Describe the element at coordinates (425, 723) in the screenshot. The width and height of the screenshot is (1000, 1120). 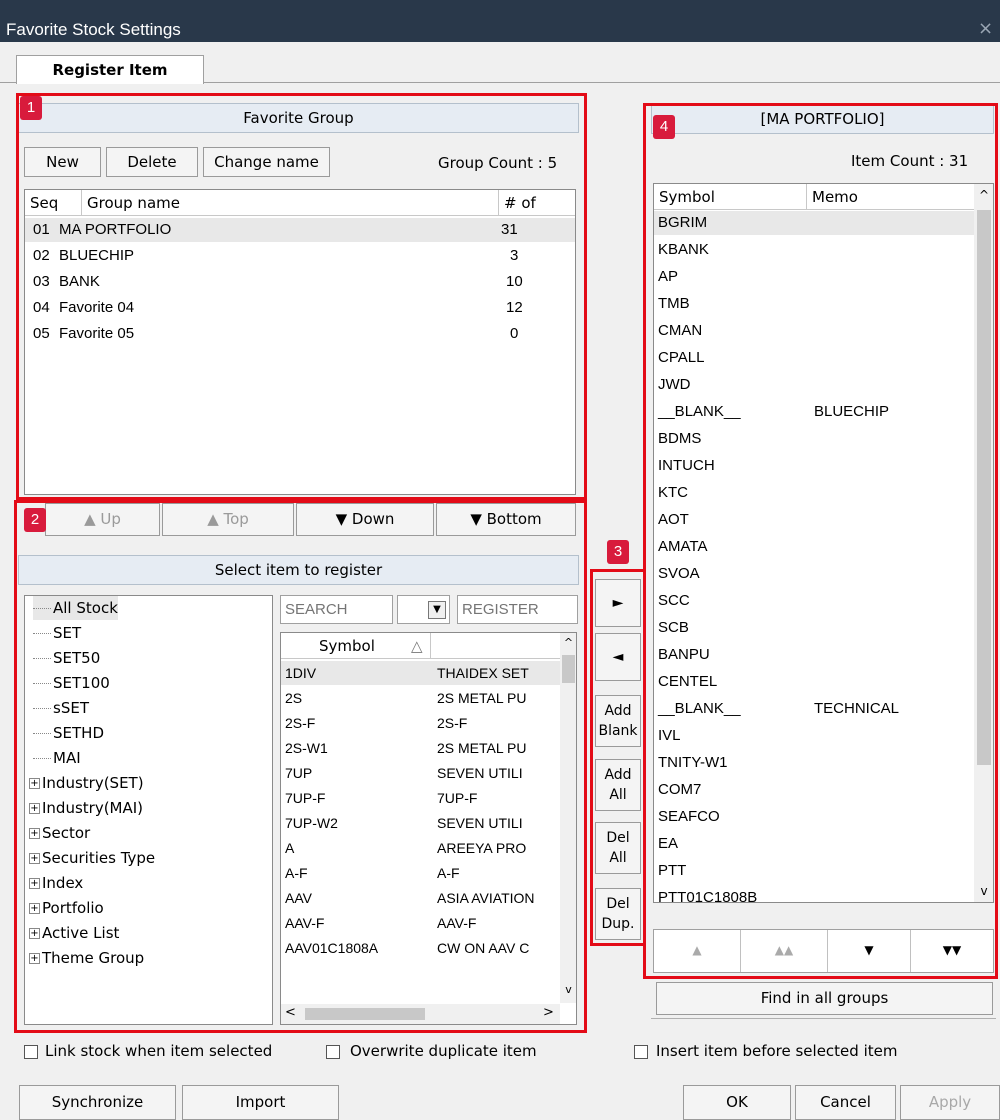
I see `stock-row: 2S-F 2S-F` at that location.